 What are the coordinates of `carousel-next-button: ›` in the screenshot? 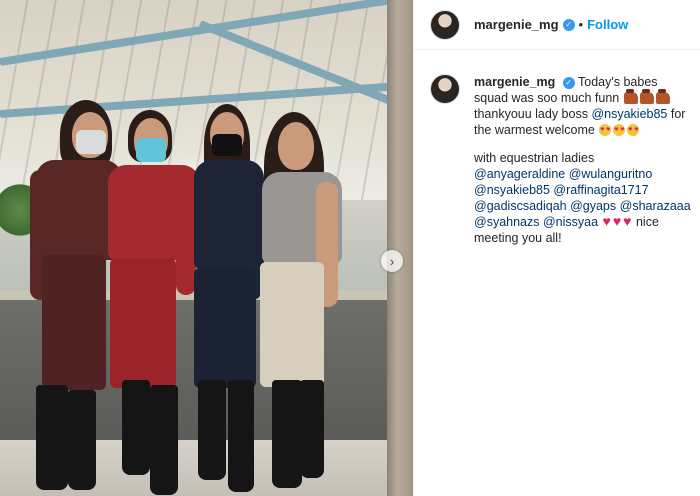 It's located at (392, 261).